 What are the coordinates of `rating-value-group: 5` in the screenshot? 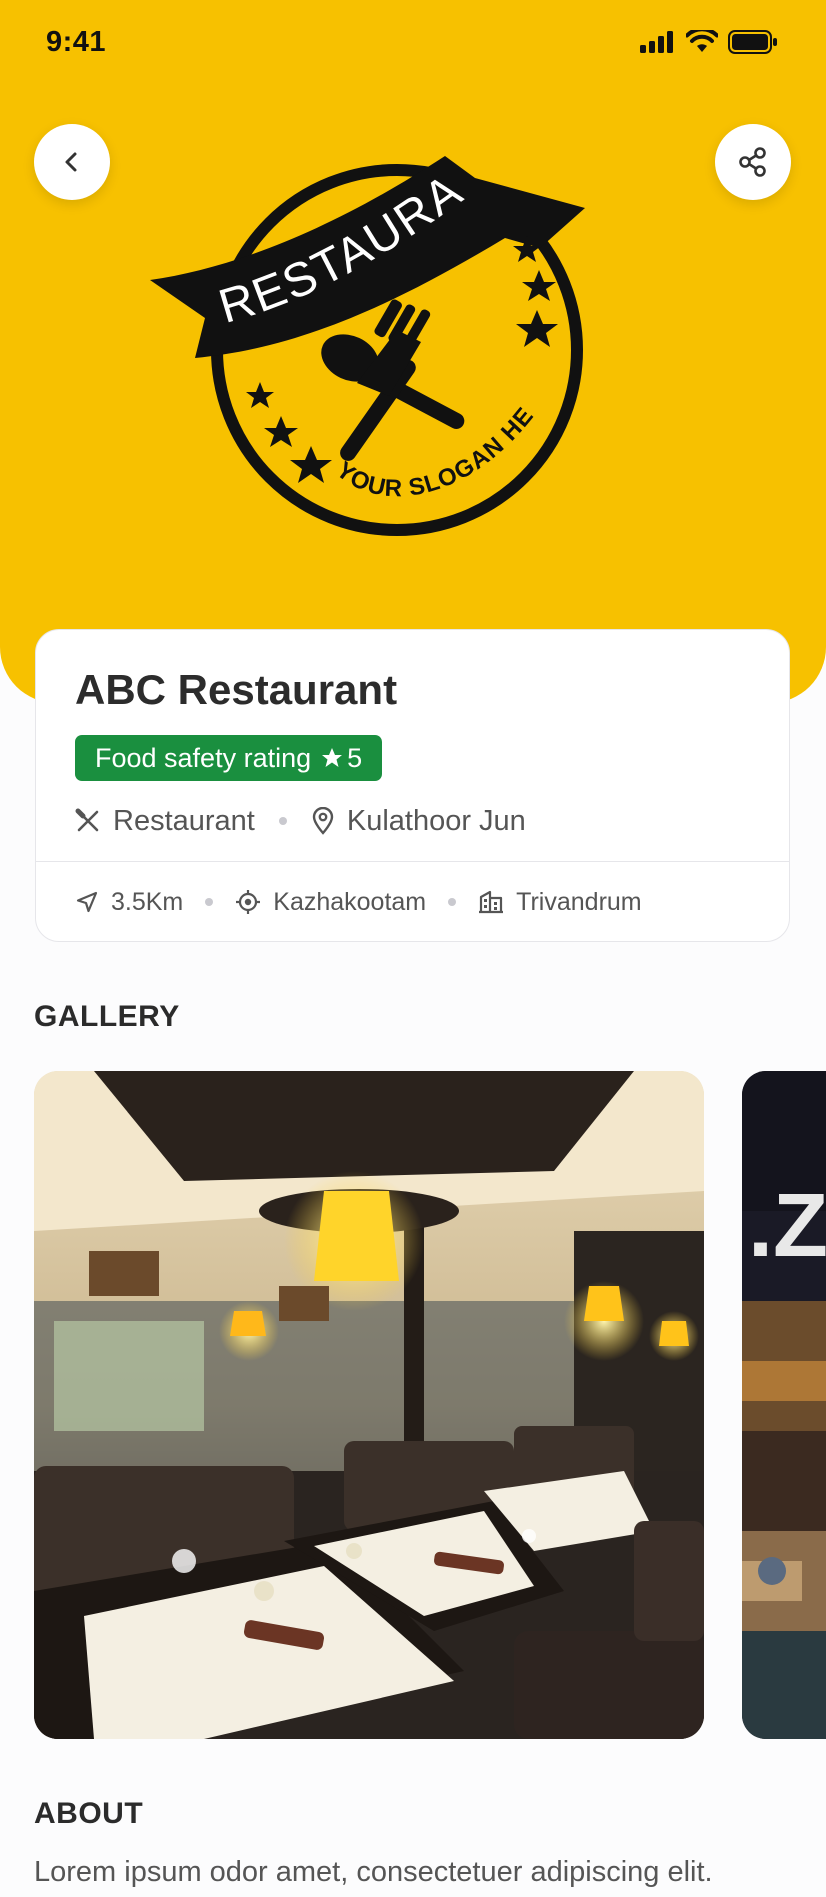 It's located at (341, 758).